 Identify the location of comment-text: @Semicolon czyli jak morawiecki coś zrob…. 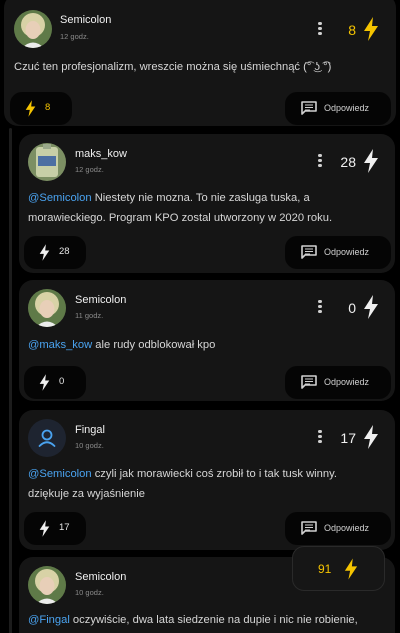
(182, 484).